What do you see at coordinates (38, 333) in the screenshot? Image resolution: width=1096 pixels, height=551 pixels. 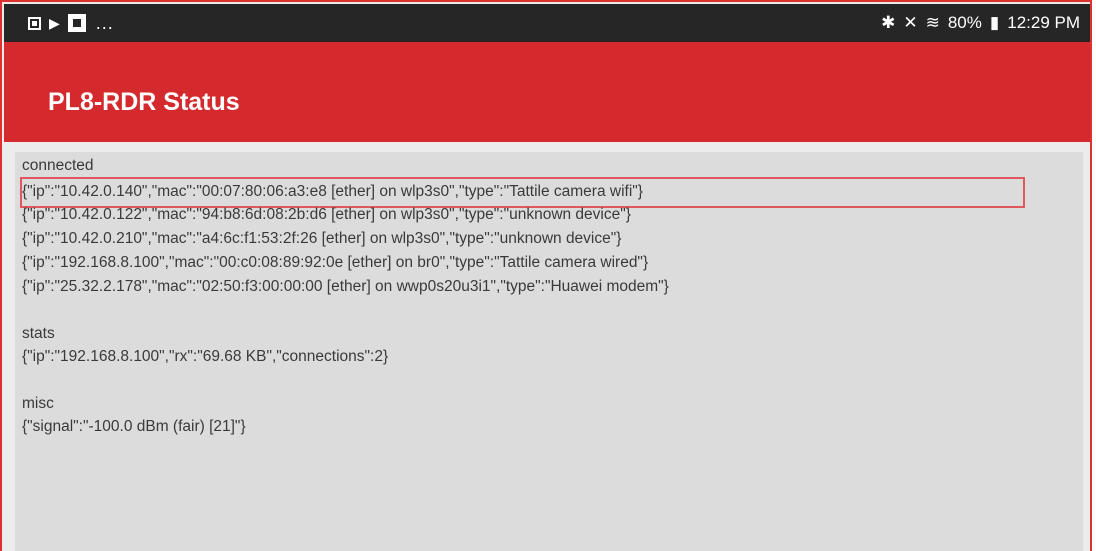 I see `section-heading-stats: stats` at bounding box center [38, 333].